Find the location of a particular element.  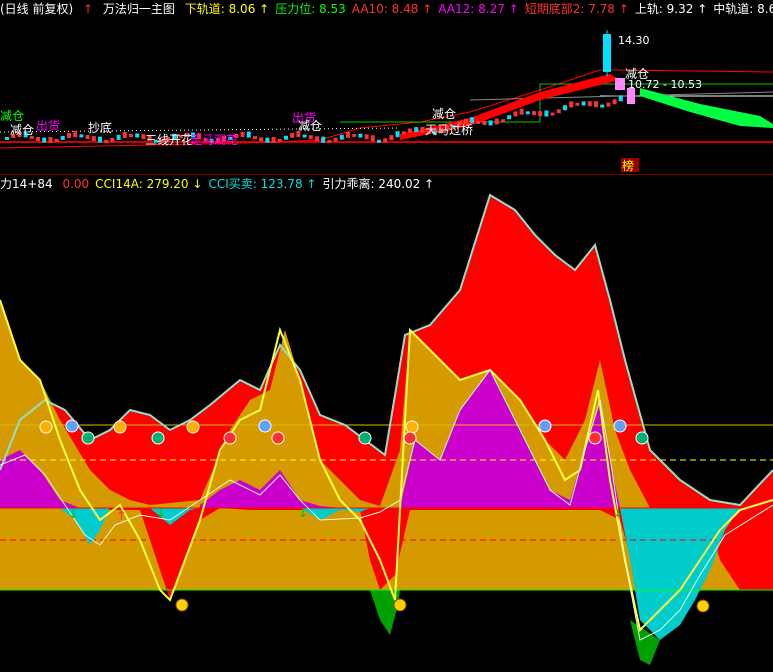

mid-bar-item: 引力乖离: 240.02 ↑ is located at coordinates (378, 184).